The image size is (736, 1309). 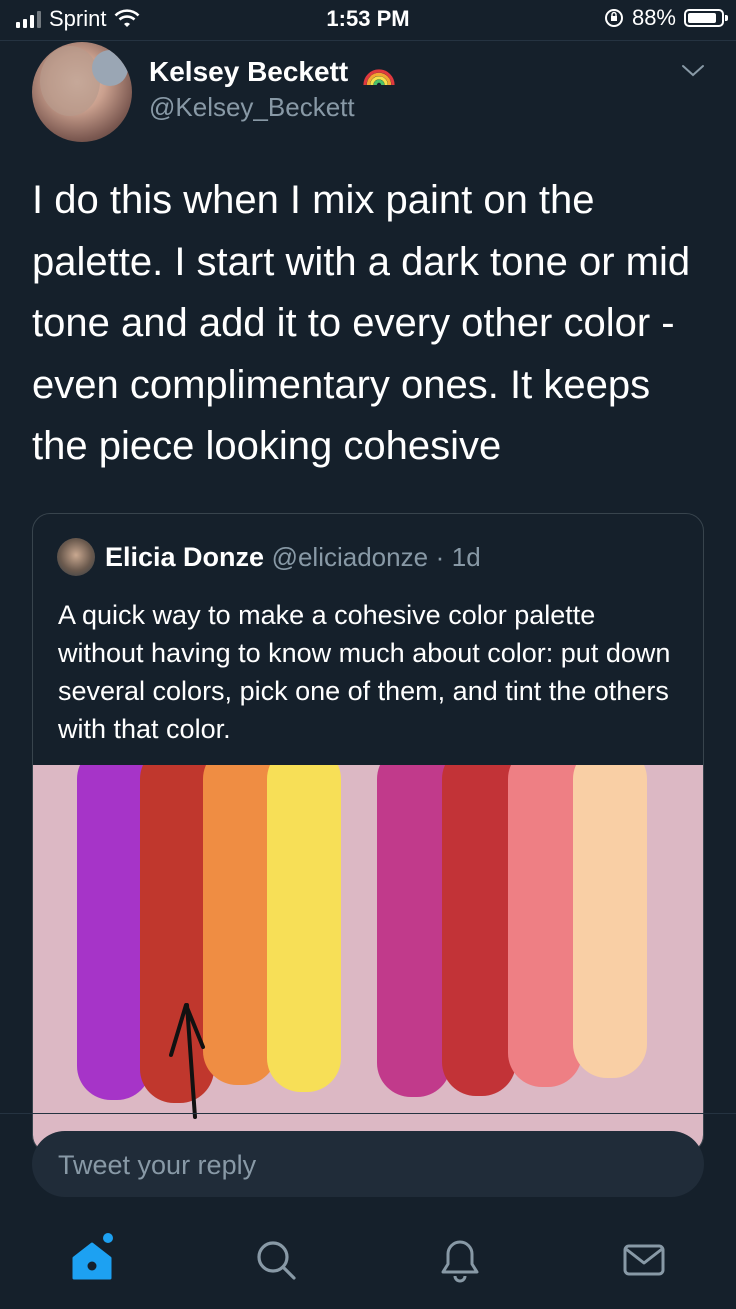 I want to click on chevron-down-icon, so click(x=693, y=70).